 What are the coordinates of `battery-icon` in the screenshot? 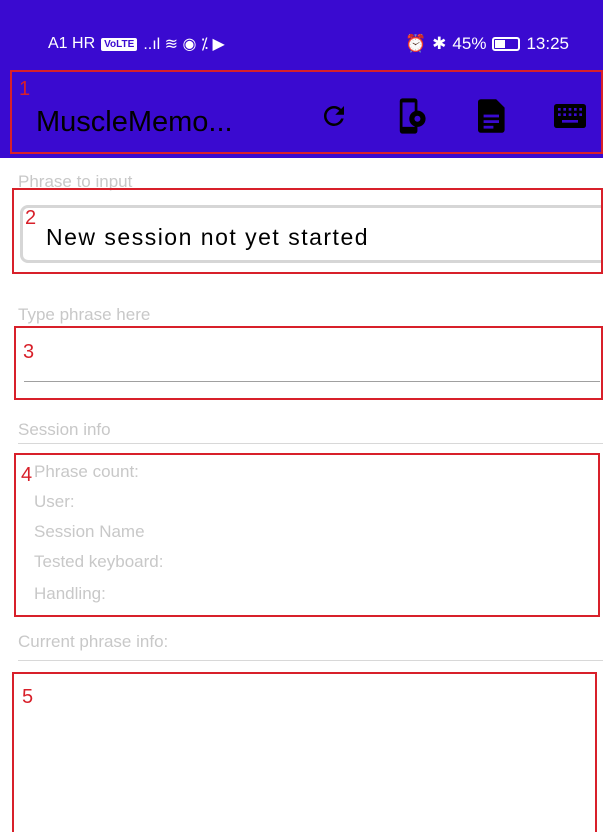 It's located at (506, 44).